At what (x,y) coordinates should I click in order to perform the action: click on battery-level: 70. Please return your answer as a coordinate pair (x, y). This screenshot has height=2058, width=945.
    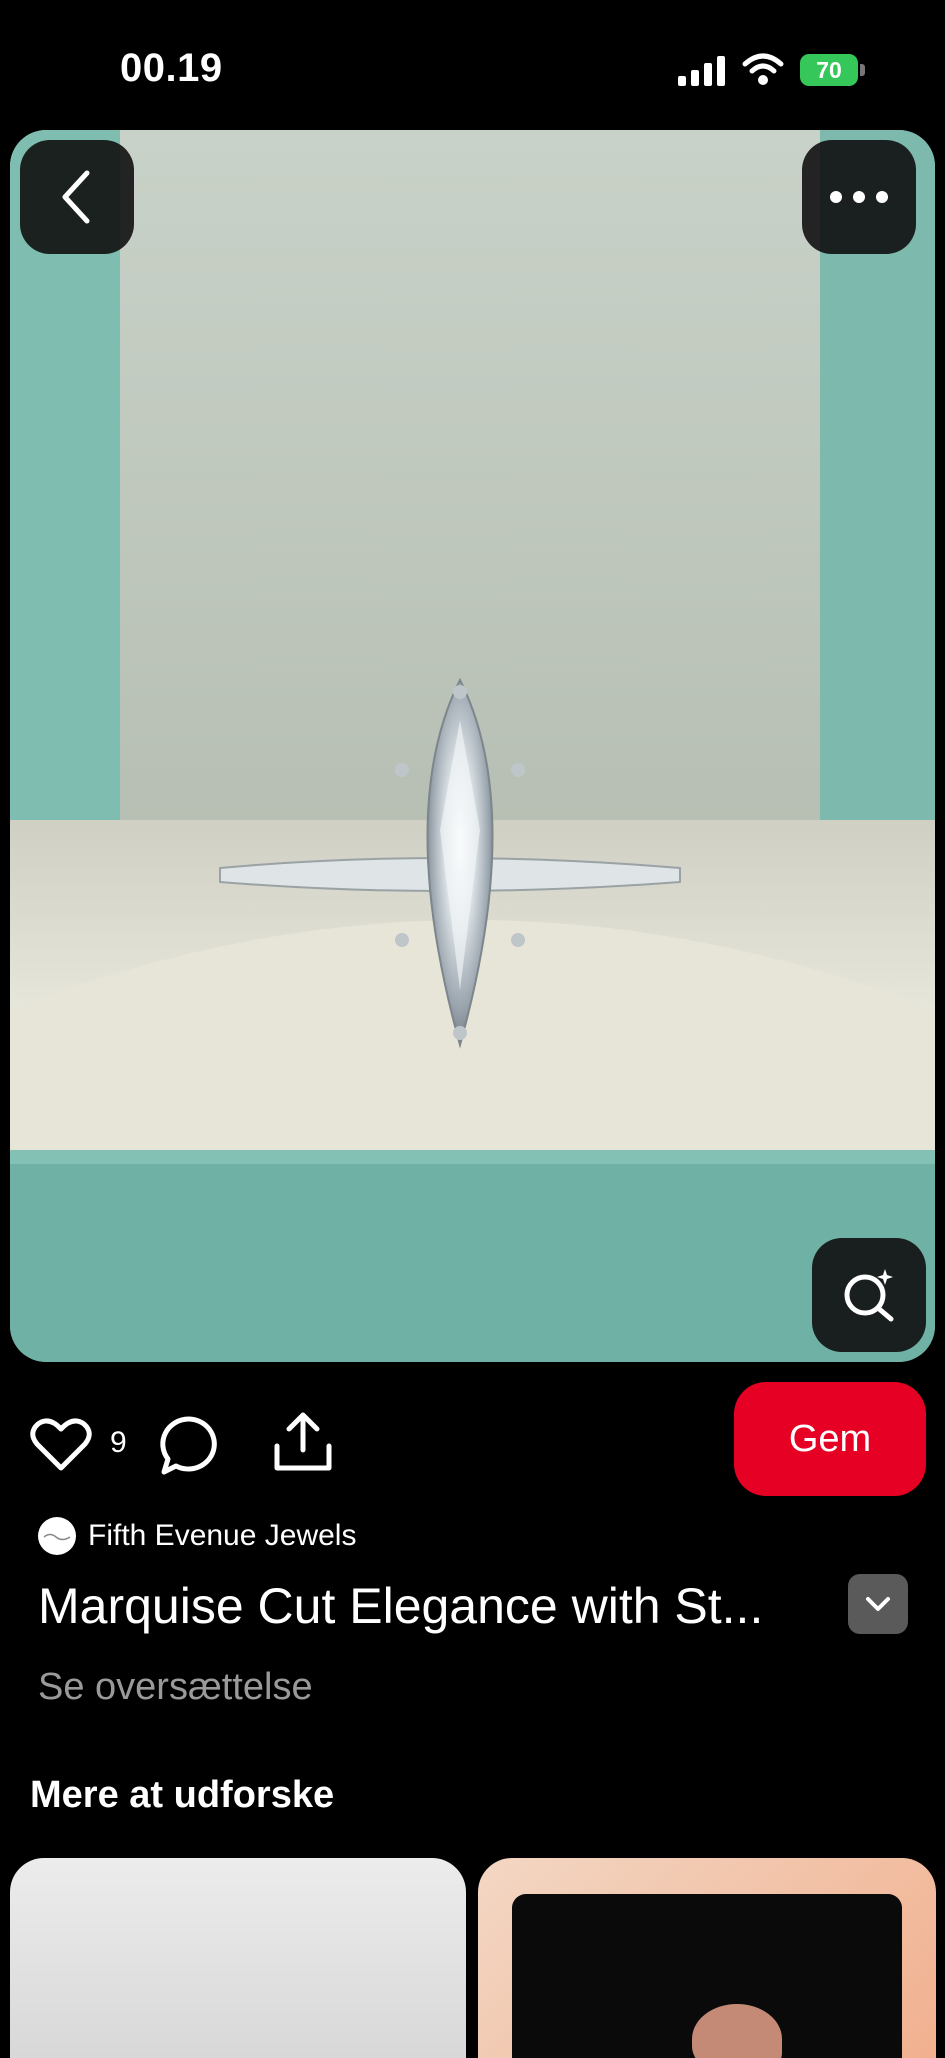
    Looking at the image, I should click on (829, 70).